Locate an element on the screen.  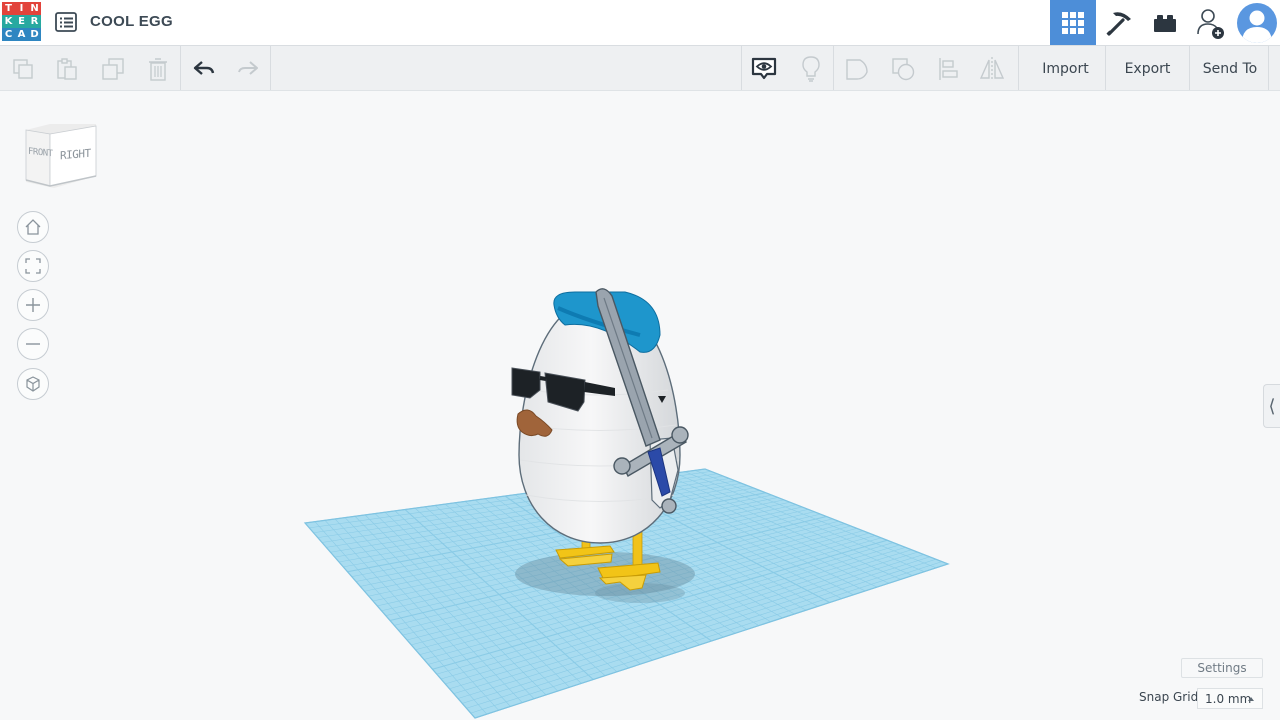
settings-button: Settings is located at coordinates (1222, 668).